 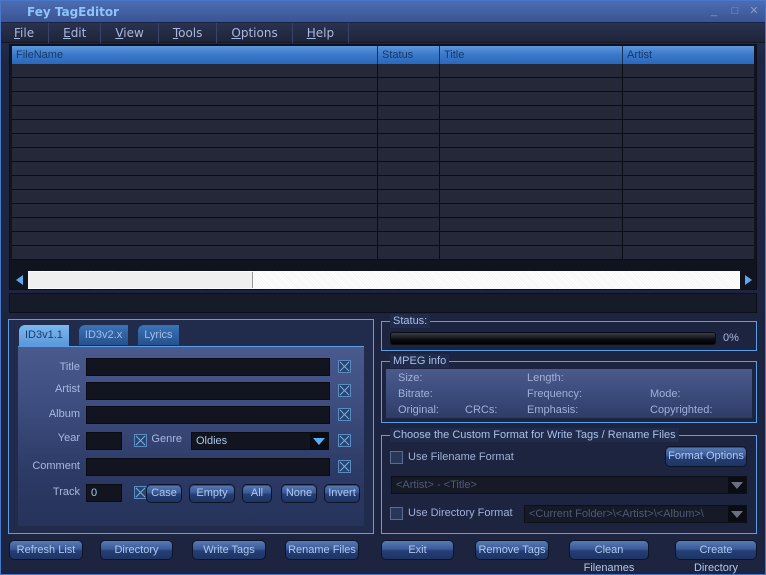 What do you see at coordinates (409, 55) in the screenshot?
I see `column-header-status: Status` at bounding box center [409, 55].